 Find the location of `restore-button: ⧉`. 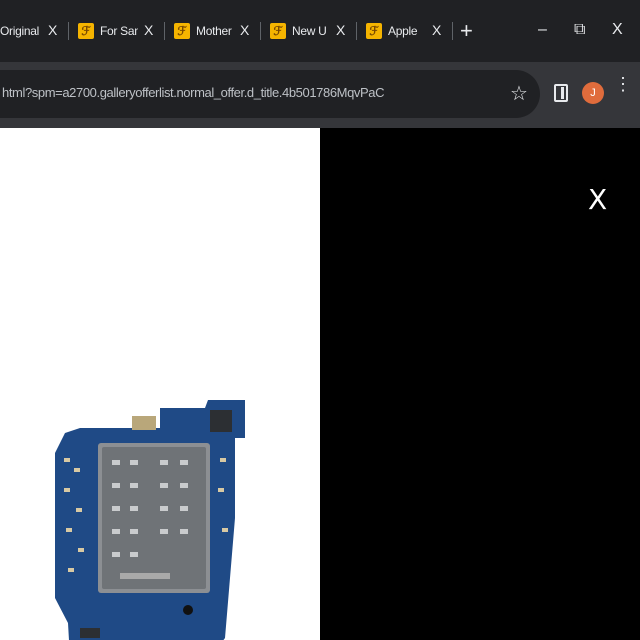

restore-button: ⧉ is located at coordinates (579, 30).